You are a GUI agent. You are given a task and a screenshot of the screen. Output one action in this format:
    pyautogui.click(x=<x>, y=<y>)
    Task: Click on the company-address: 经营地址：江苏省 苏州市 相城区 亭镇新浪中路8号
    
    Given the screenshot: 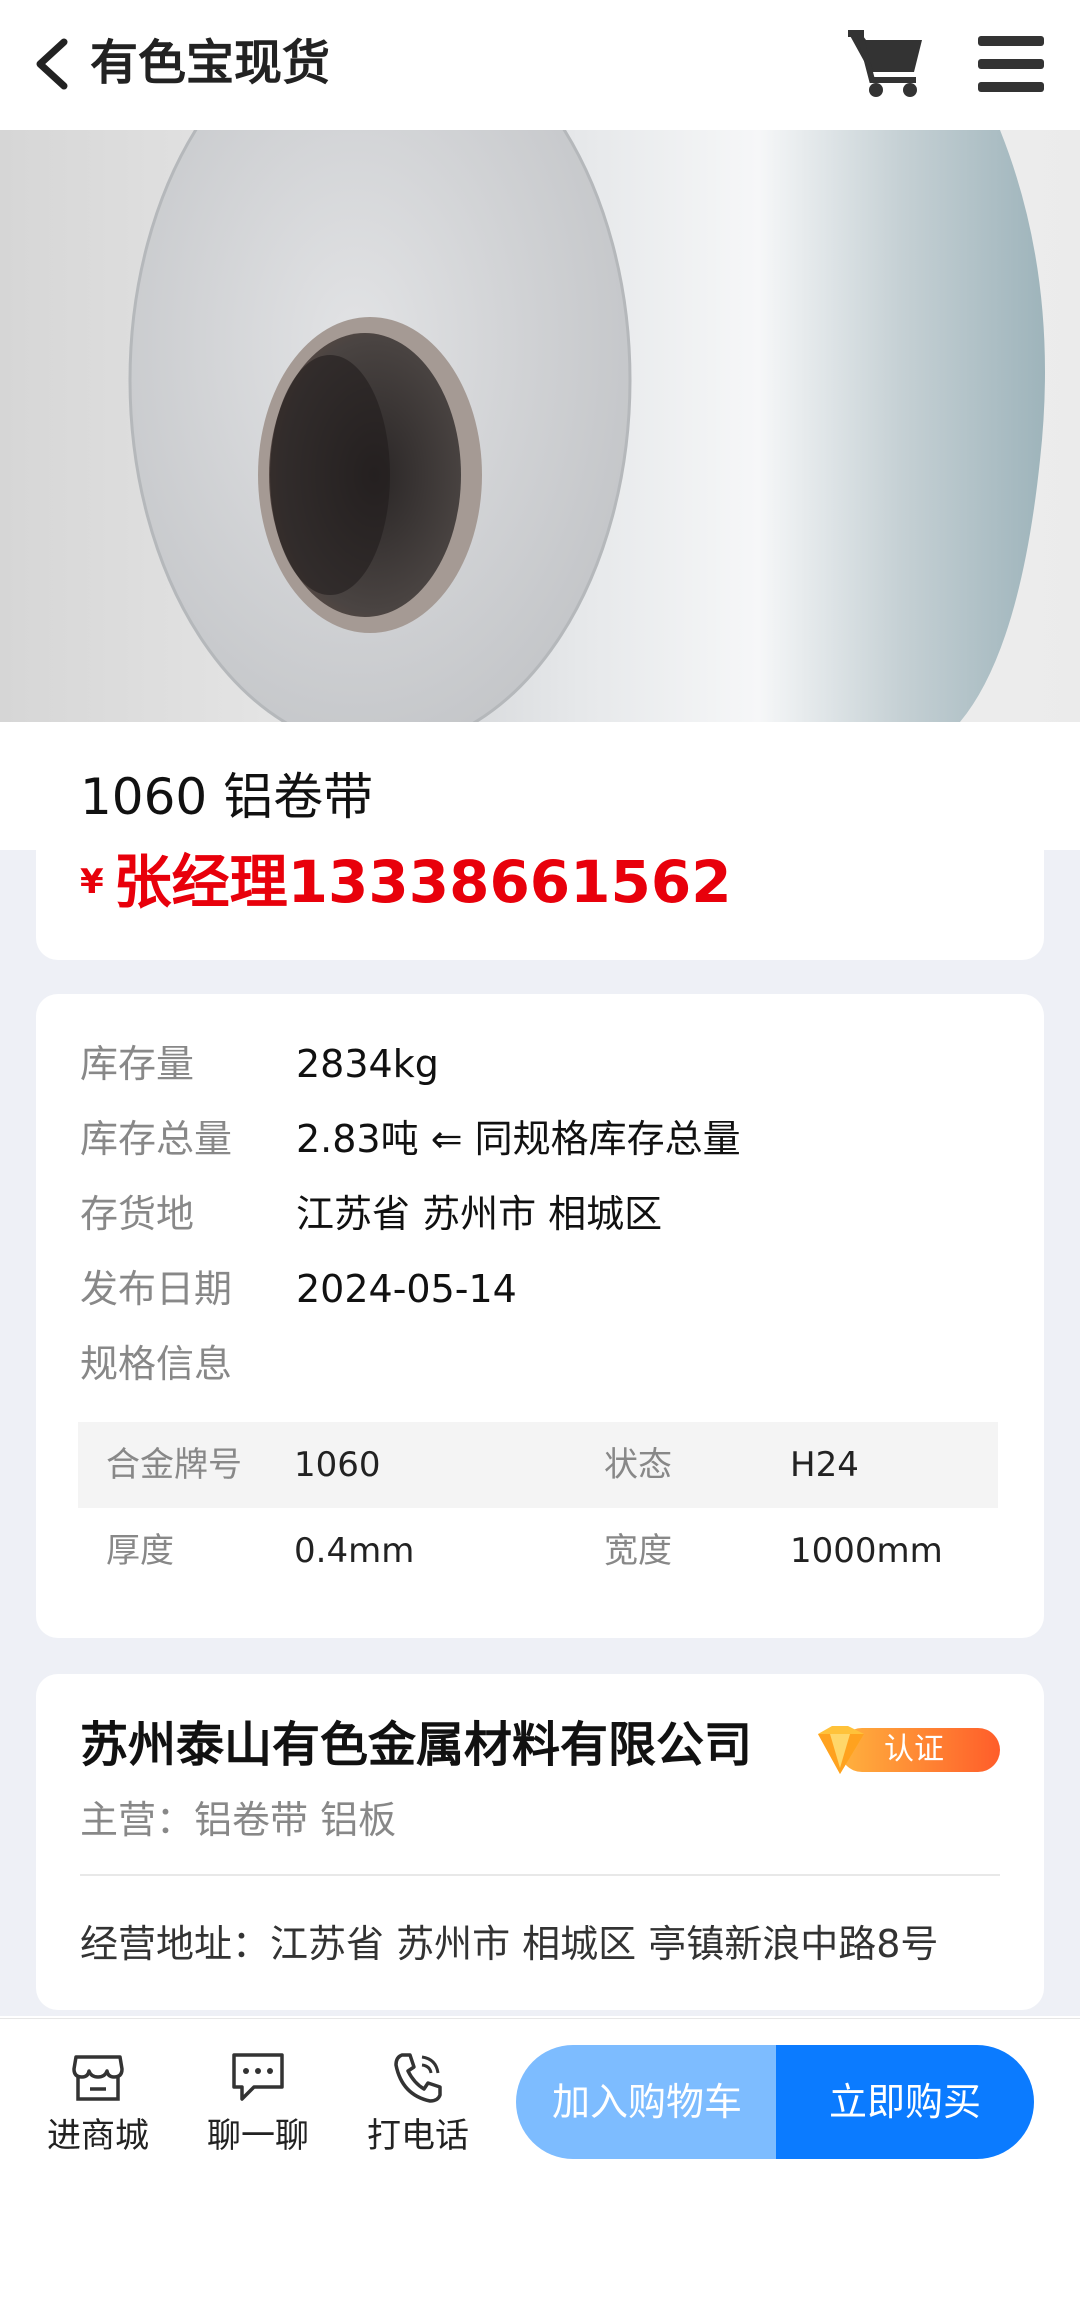 What is the action you would take?
    pyautogui.click(x=509, y=1944)
    